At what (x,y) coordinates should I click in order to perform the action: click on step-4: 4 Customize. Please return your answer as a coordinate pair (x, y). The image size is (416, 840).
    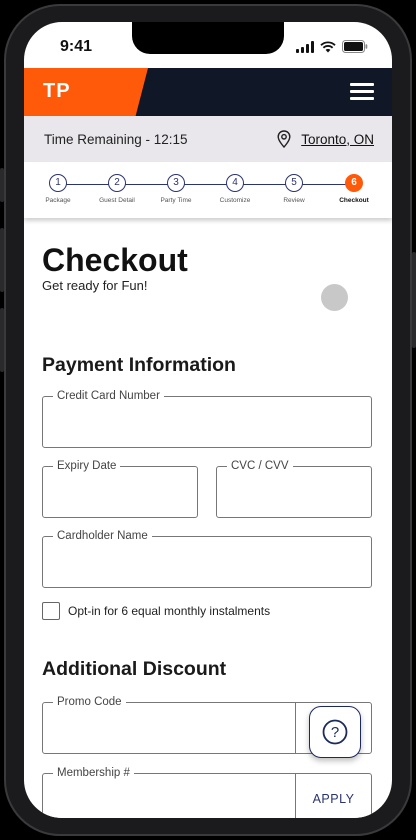
    Looking at the image, I should click on (235, 189).